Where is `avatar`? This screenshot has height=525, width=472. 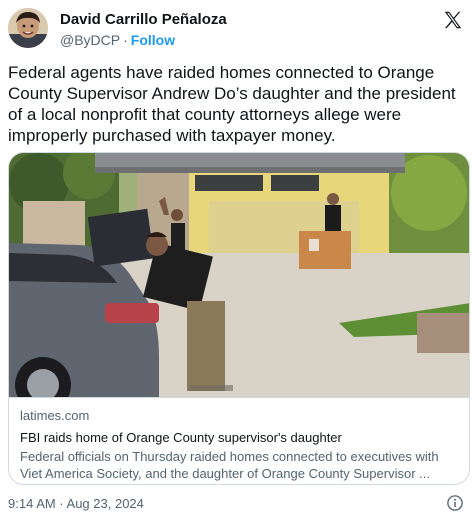 avatar is located at coordinates (28, 28).